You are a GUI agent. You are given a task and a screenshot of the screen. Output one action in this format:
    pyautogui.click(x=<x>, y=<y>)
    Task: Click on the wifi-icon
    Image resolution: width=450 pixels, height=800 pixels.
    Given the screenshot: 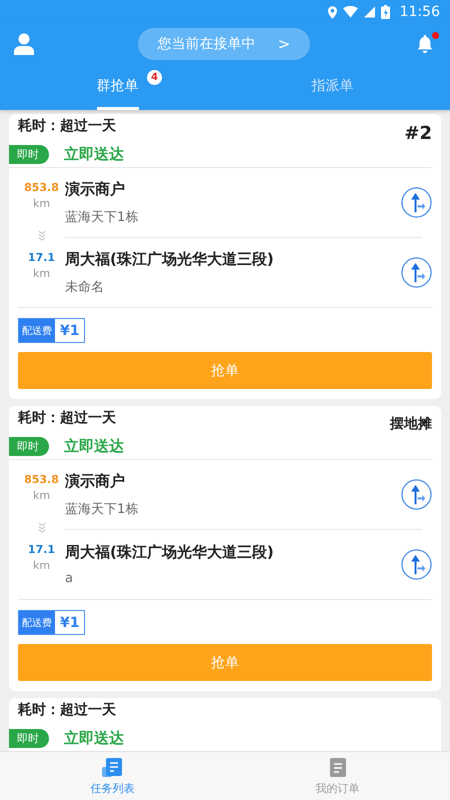 What is the action you would take?
    pyautogui.click(x=350, y=12)
    